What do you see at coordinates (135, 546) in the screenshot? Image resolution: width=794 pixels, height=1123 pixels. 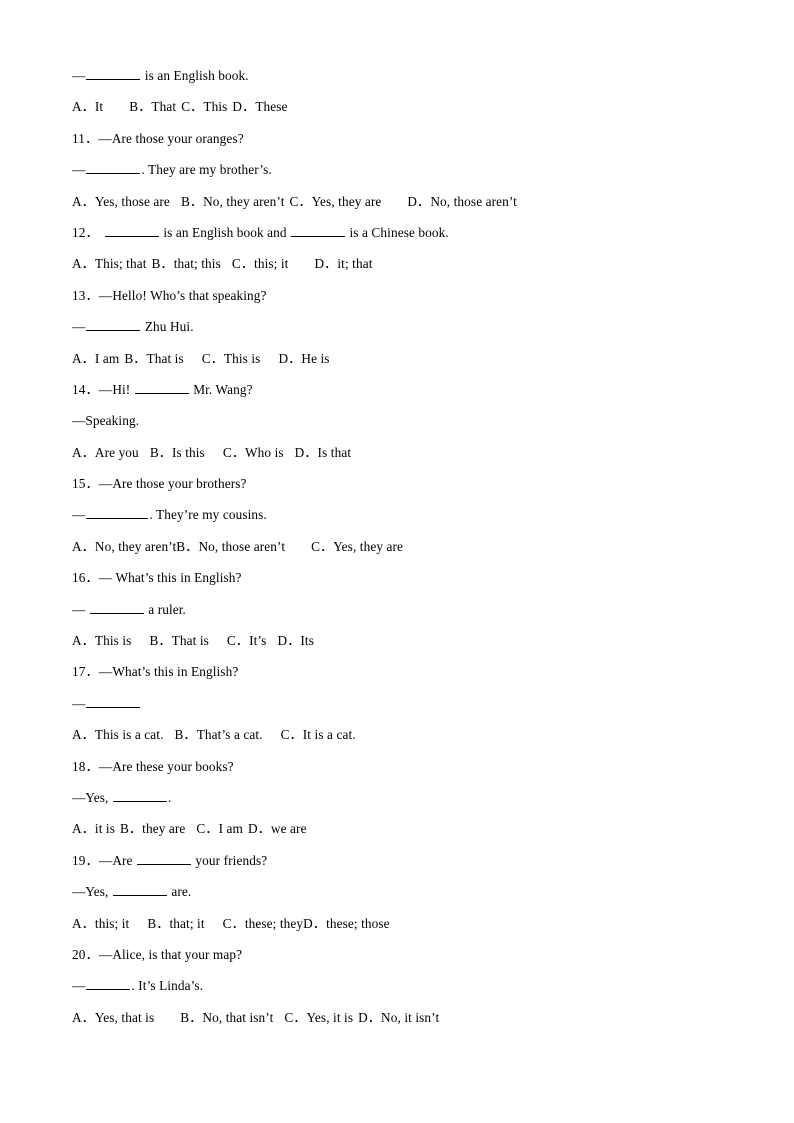 I see `option-text-a: No, they aren’t` at bounding box center [135, 546].